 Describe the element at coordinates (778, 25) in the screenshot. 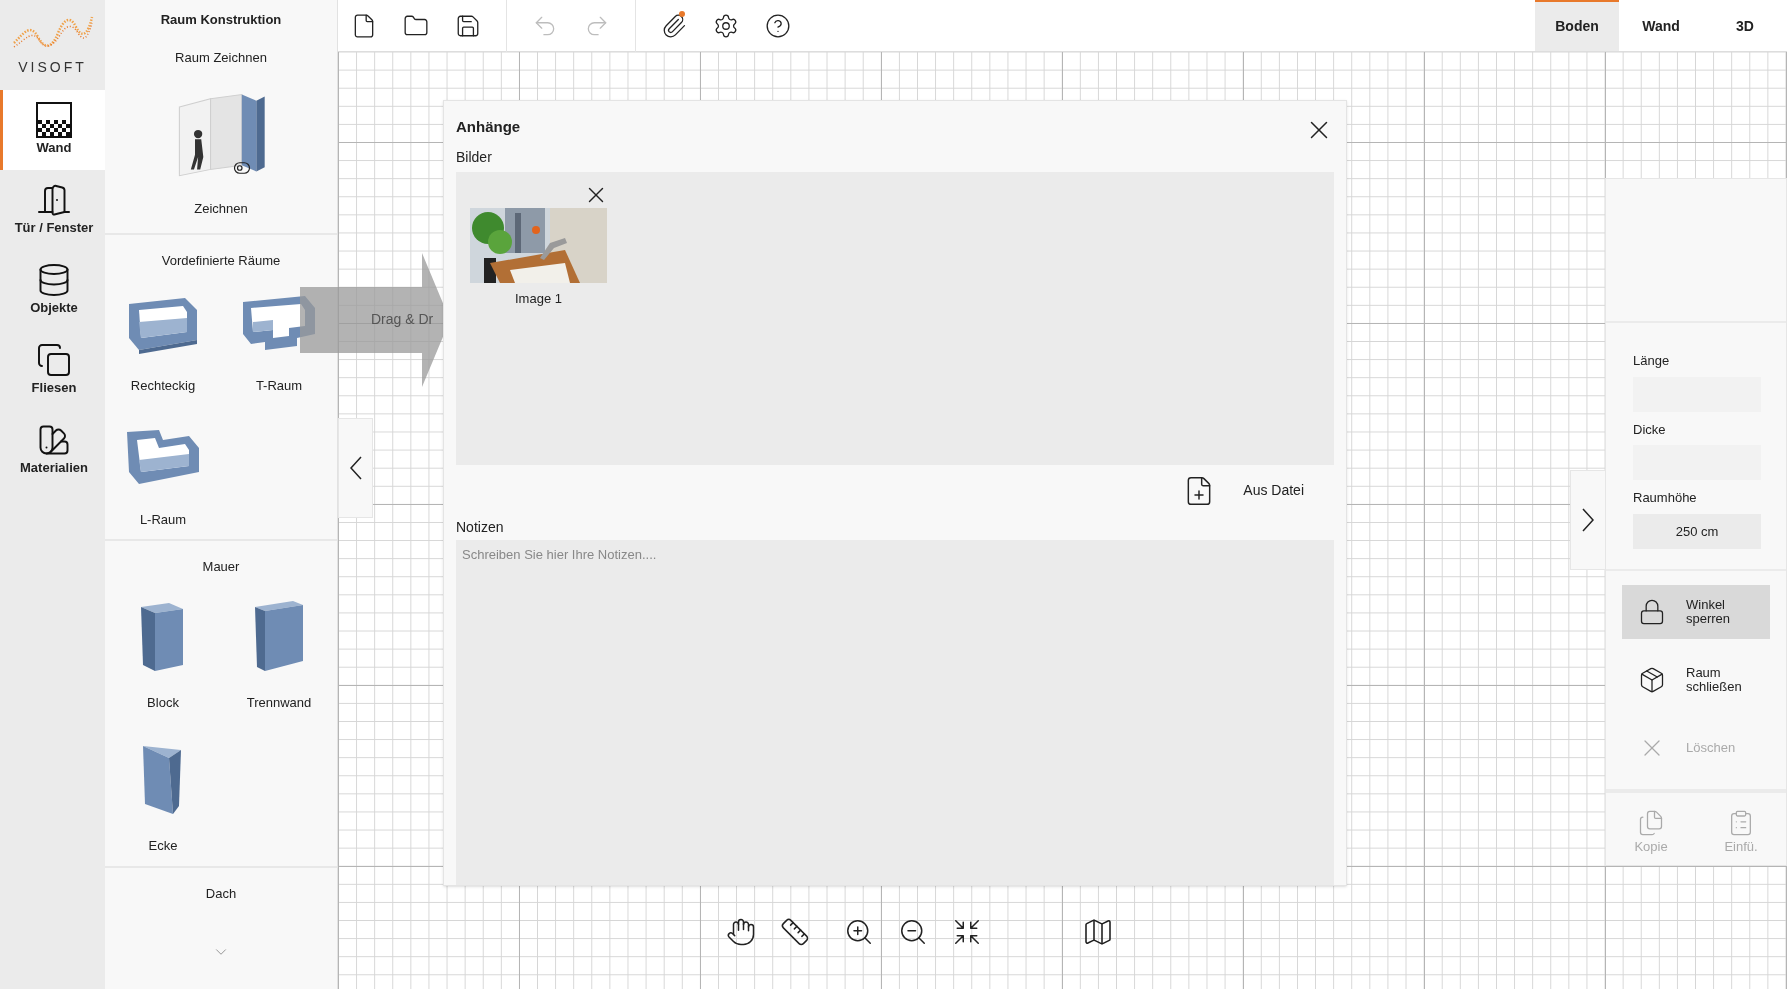

I see `help-icon` at that location.